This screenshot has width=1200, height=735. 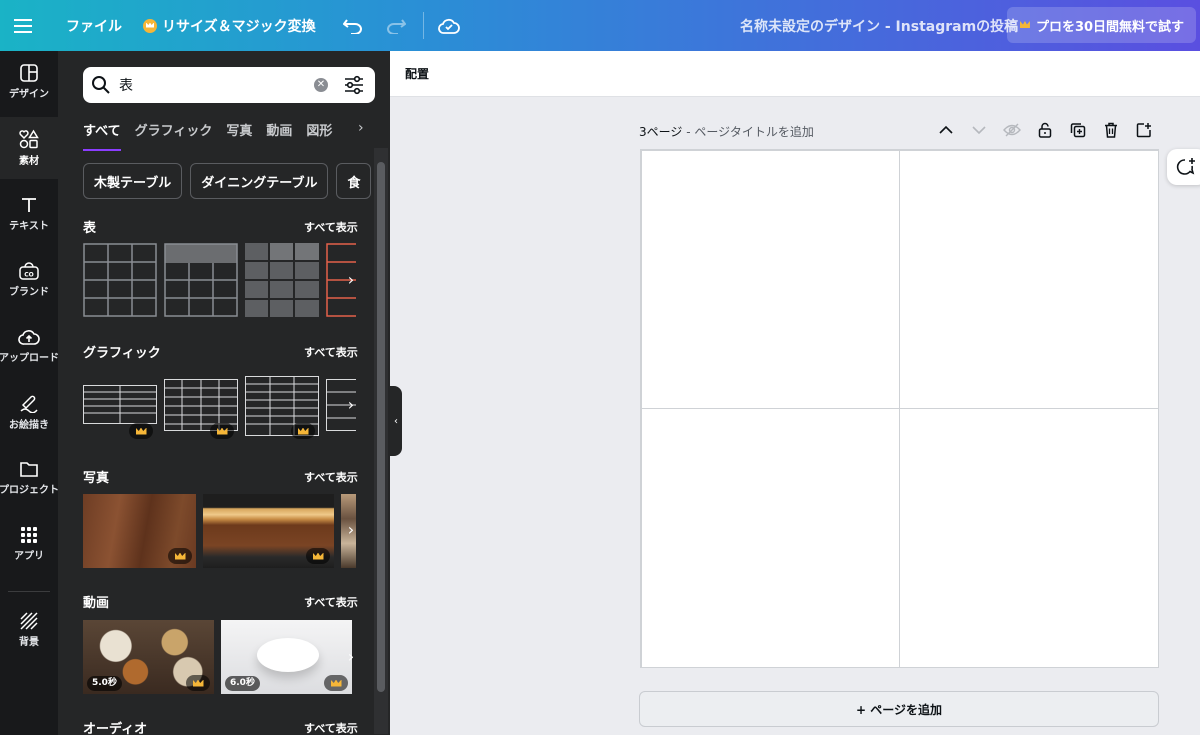 I want to click on context-toolbar: 配置, so click(x=795, y=74).